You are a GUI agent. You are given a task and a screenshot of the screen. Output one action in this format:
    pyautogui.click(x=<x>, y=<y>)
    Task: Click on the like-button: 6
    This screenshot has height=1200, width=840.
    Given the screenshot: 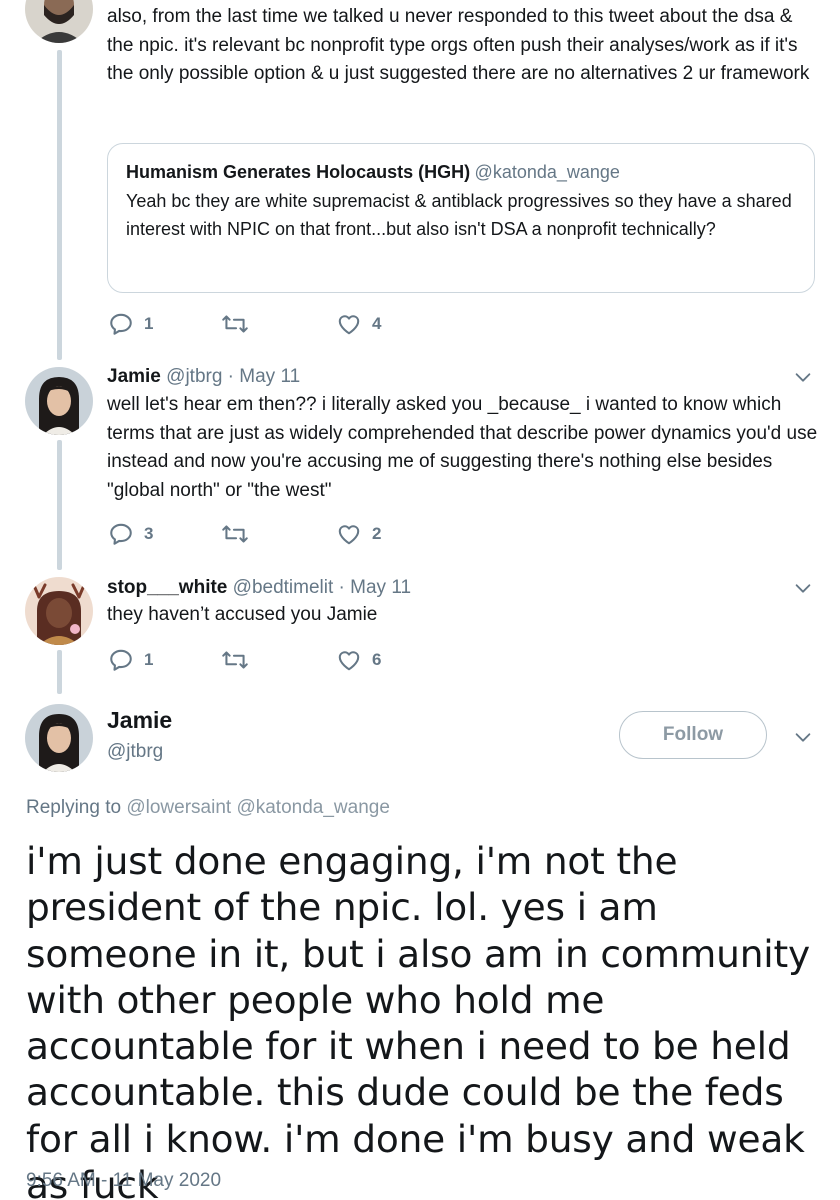 What is the action you would take?
    pyautogui.click(x=358, y=660)
    